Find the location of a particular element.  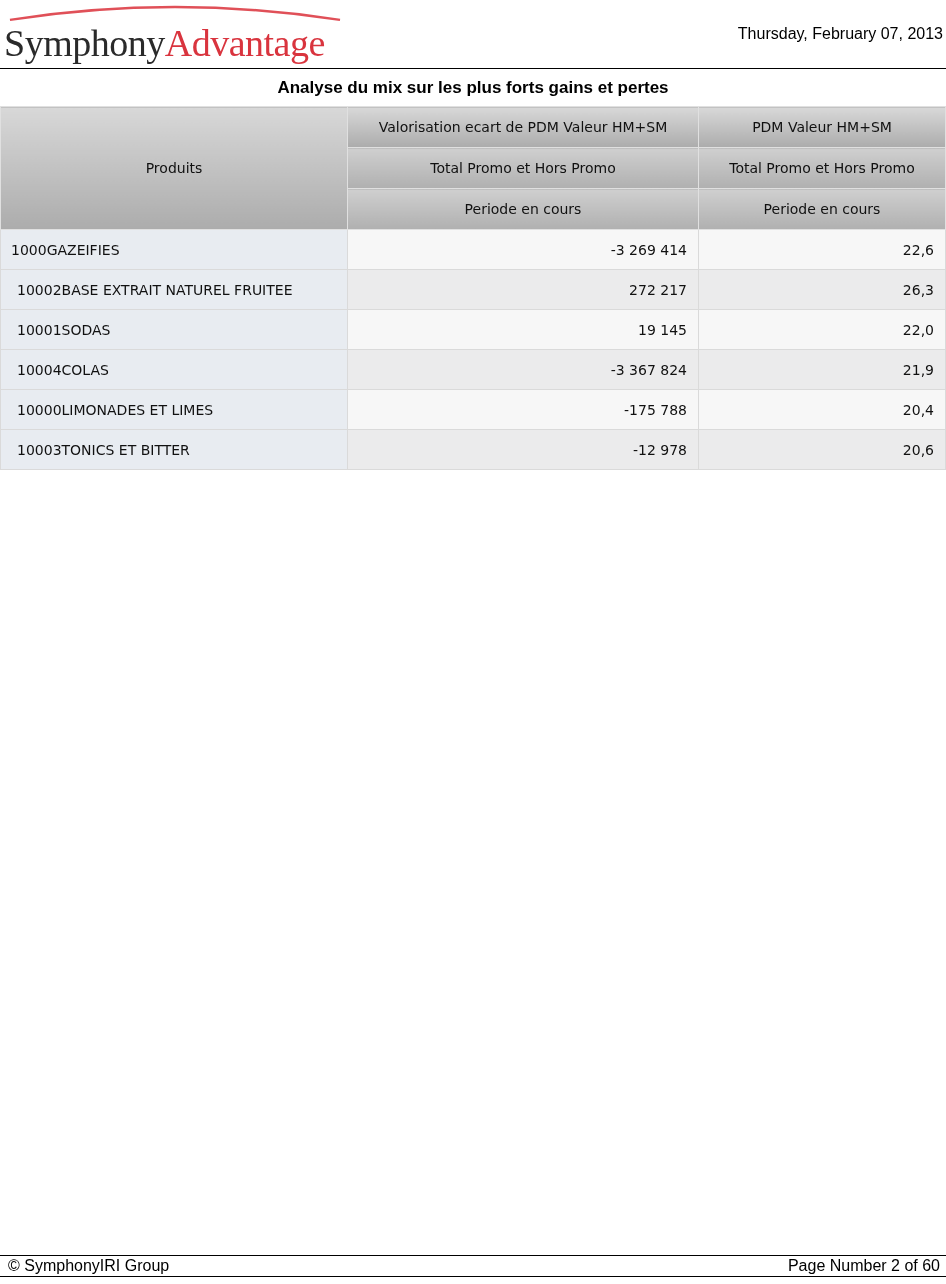

value-cell: -175 788 is located at coordinates (523, 409).